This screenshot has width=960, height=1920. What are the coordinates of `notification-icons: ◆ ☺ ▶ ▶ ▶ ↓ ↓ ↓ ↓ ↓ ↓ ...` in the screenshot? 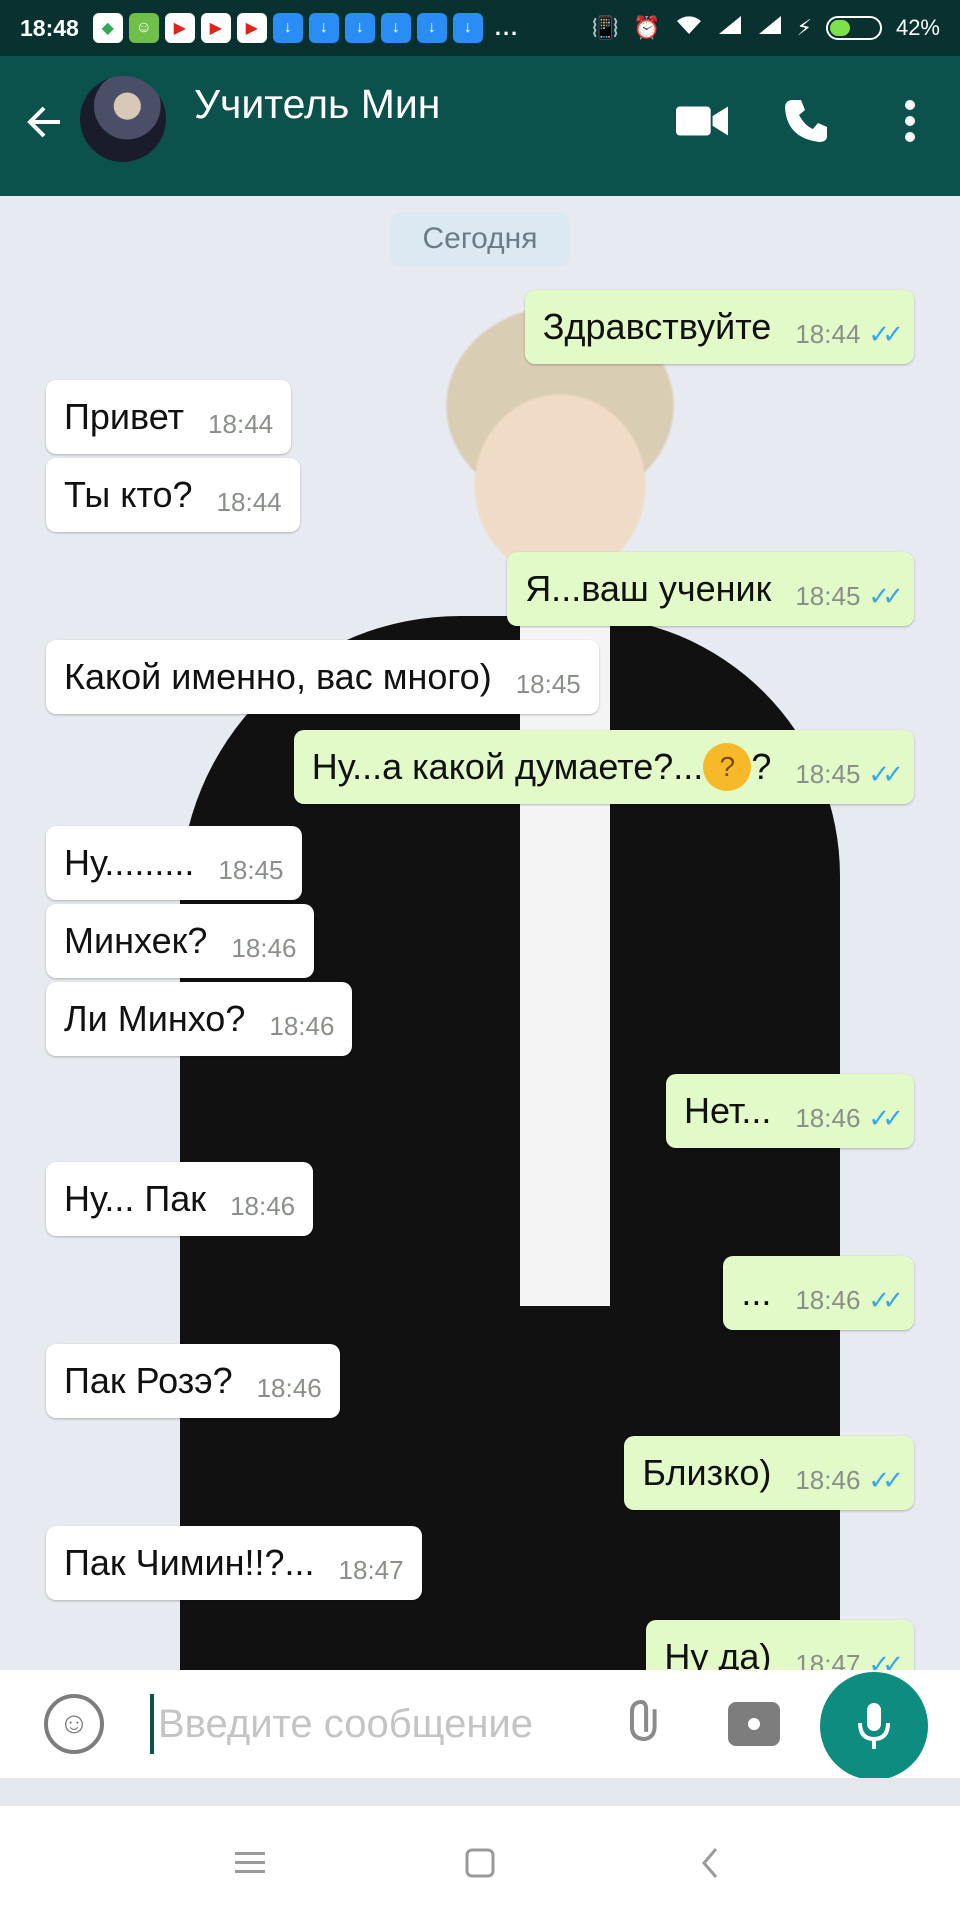 It's located at (306, 28).